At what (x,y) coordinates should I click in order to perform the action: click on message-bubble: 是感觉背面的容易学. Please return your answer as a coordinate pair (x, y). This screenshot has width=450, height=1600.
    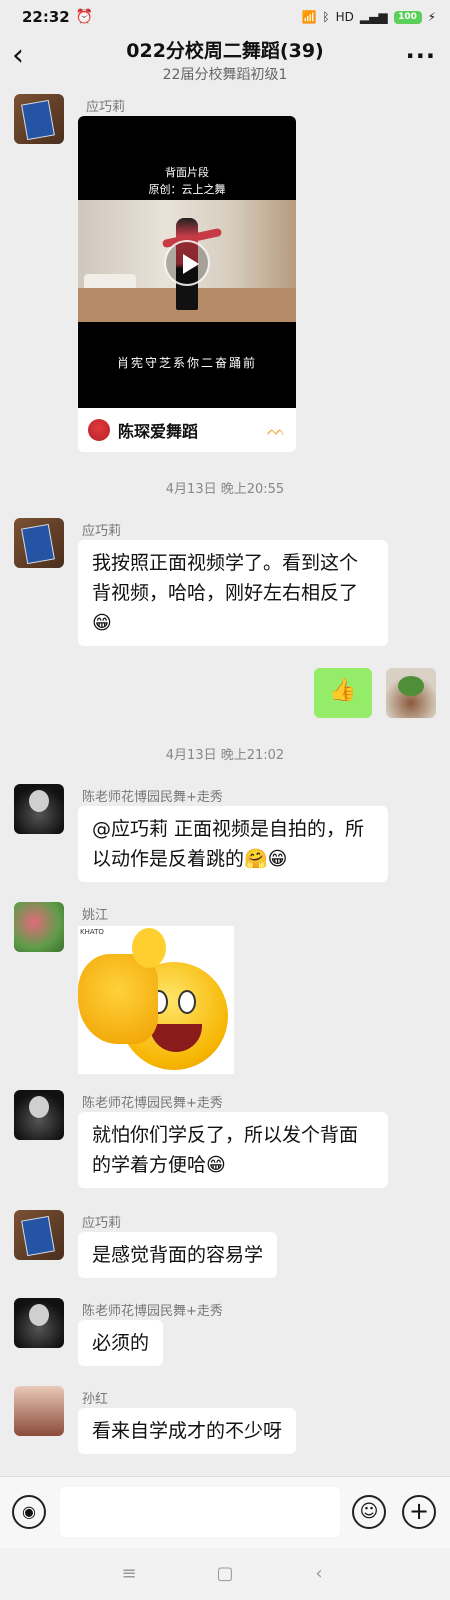
    Looking at the image, I should click on (178, 1255).